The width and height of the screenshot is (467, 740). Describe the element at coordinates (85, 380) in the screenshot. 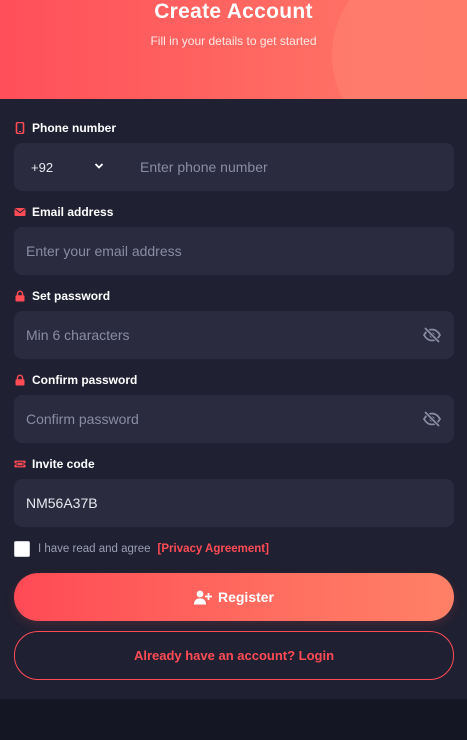

I see `confirm-password-label-text: Confirm password` at that location.